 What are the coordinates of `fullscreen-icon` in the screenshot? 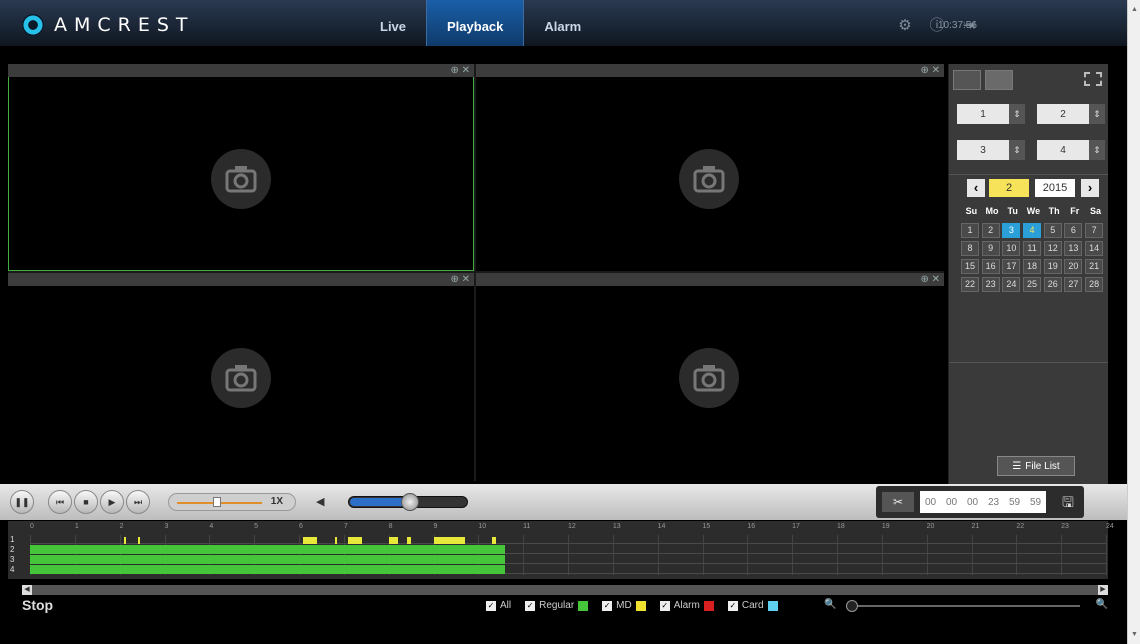 It's located at (1093, 79).